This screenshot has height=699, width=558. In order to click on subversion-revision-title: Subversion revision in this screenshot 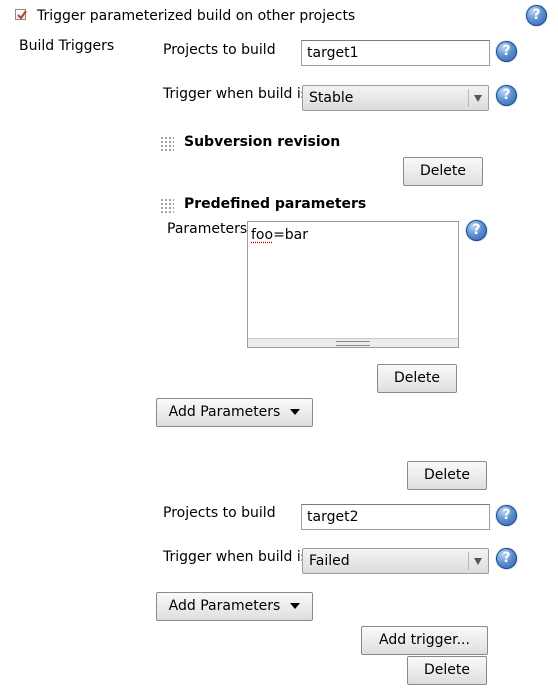, I will do `click(262, 142)`.